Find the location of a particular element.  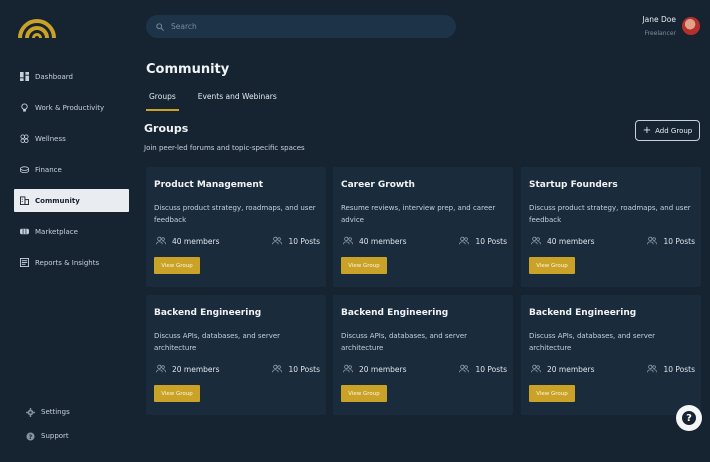

section-title: Groups is located at coordinates (166, 128).